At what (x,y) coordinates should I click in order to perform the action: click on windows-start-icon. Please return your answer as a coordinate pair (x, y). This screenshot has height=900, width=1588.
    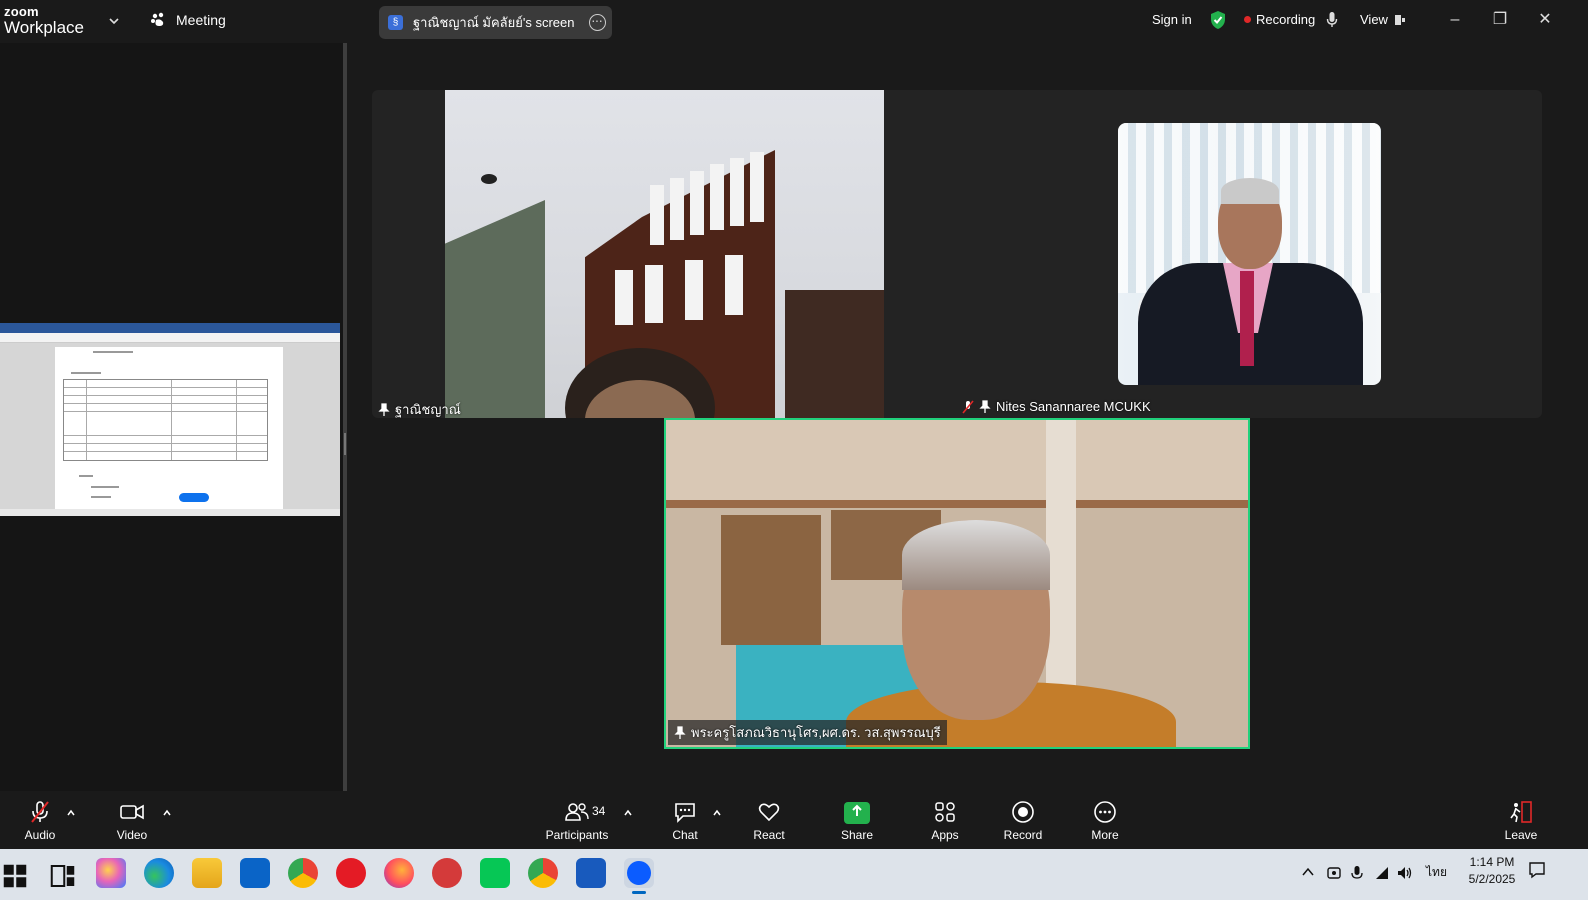
    Looking at the image, I should click on (15, 876).